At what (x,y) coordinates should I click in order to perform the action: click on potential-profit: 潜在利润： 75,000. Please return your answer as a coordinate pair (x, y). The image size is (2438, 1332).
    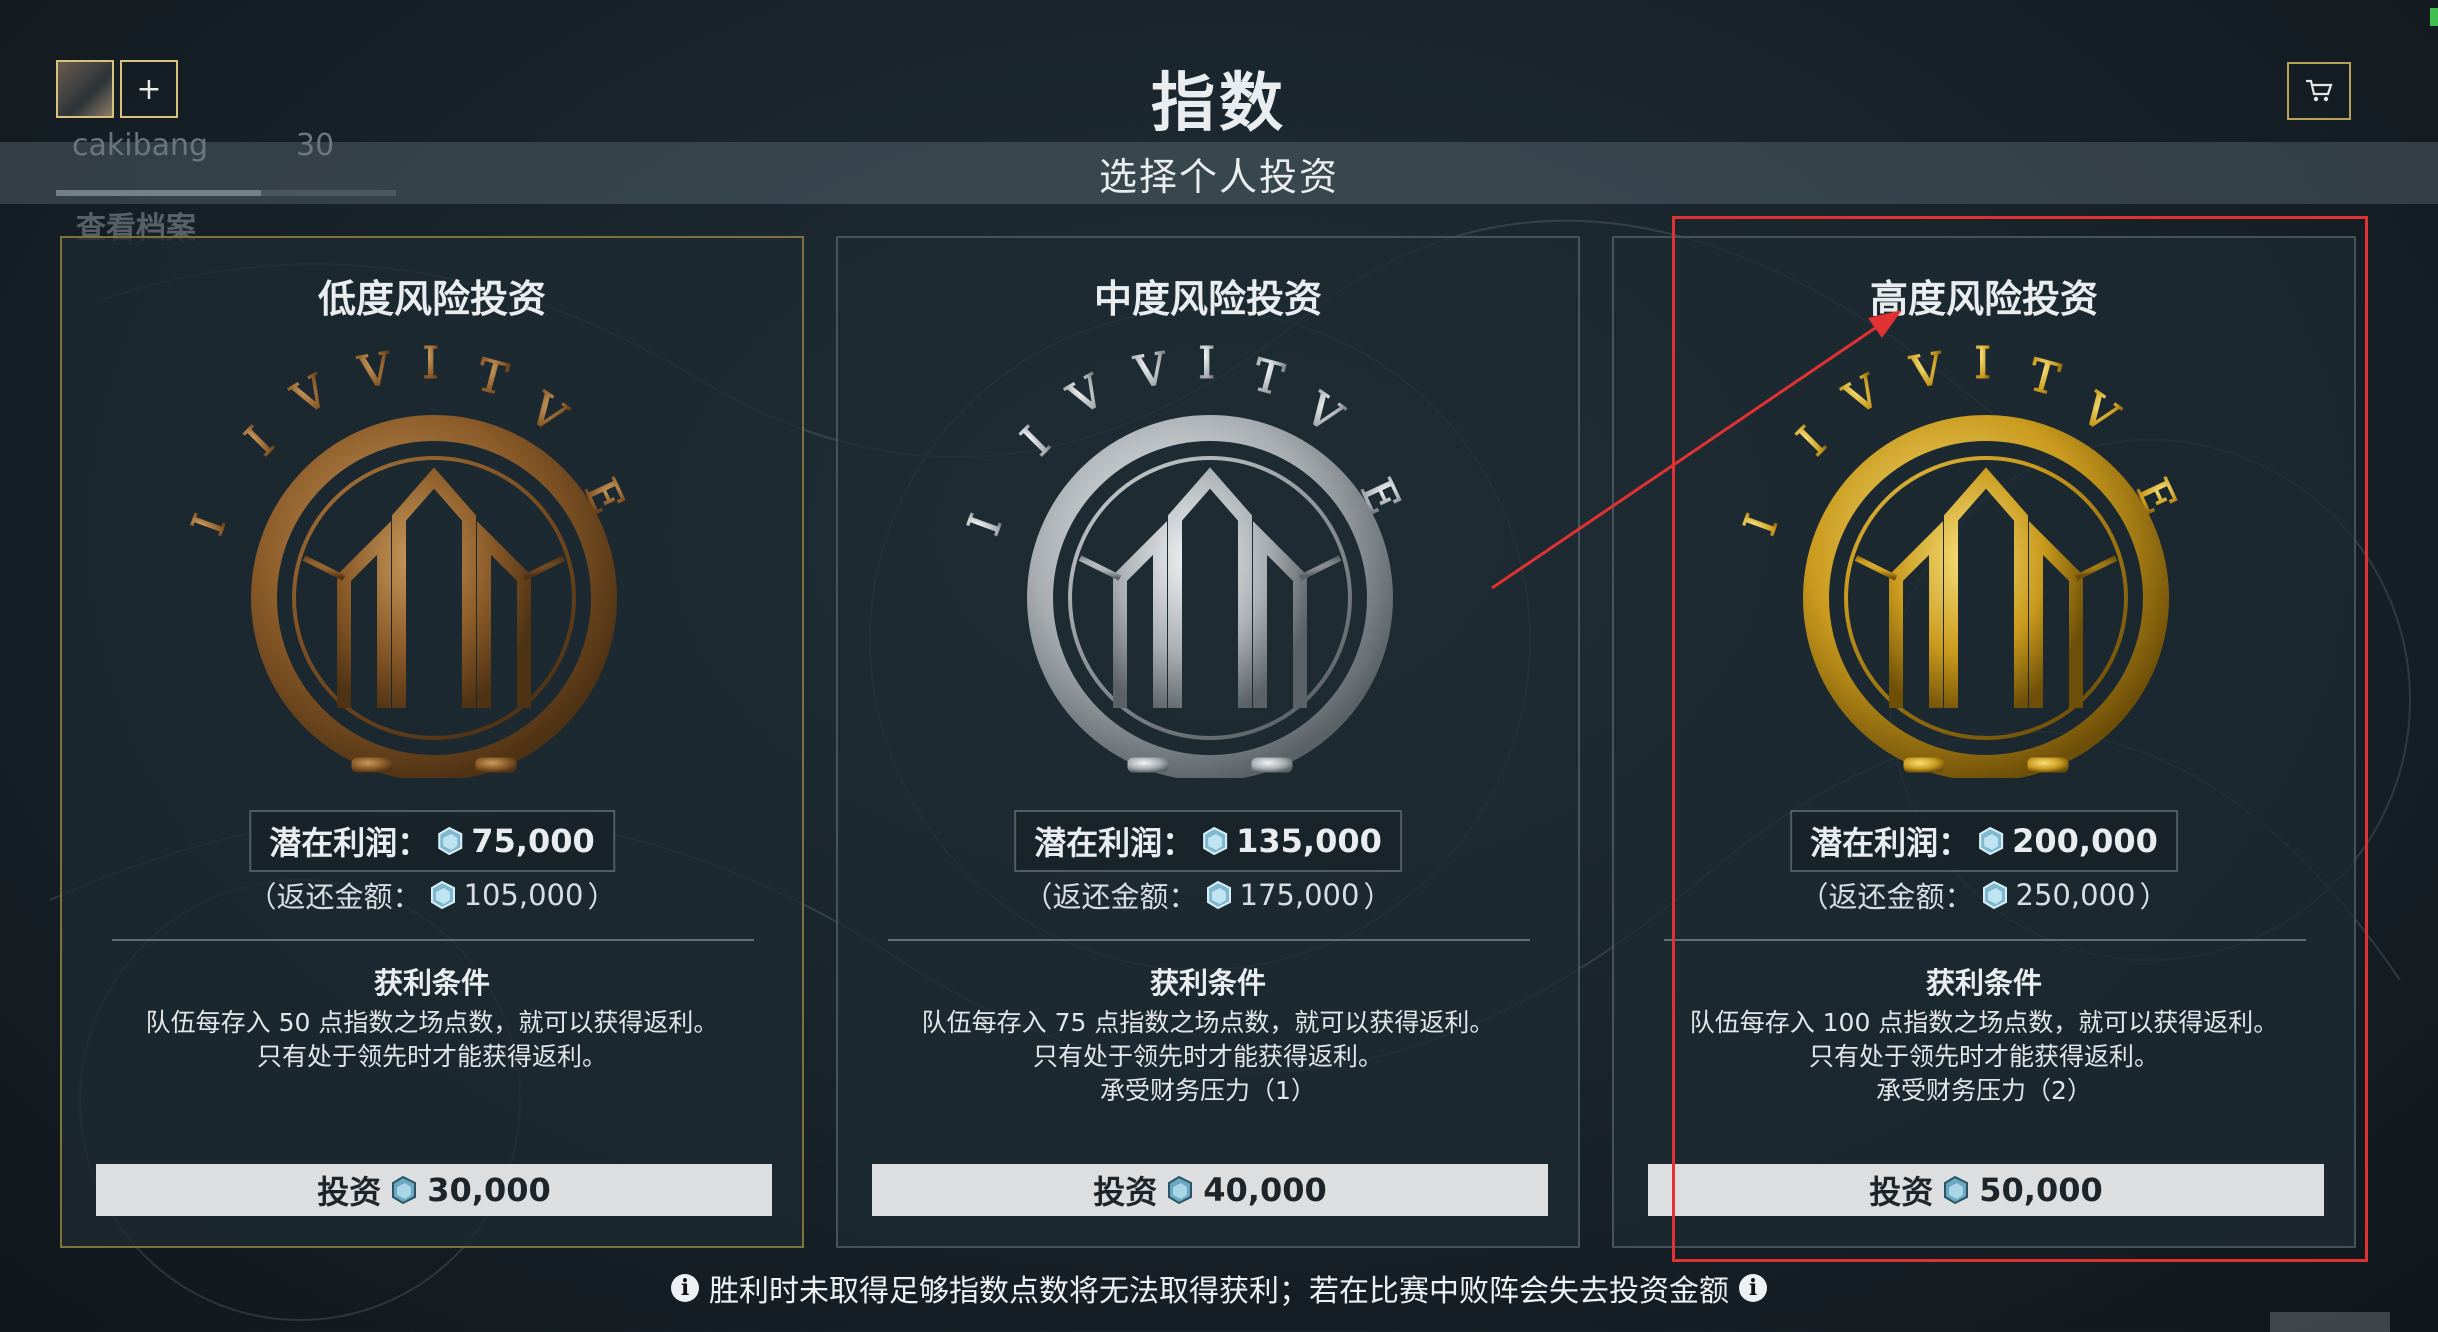
    Looking at the image, I should click on (432, 841).